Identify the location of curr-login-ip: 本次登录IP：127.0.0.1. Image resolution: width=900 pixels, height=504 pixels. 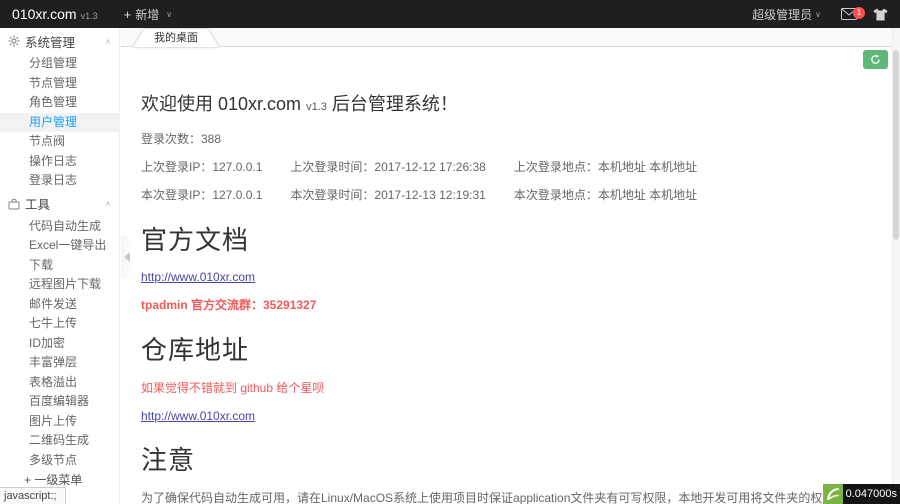
(202, 195).